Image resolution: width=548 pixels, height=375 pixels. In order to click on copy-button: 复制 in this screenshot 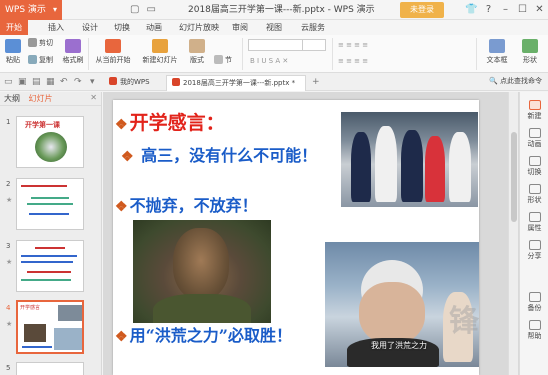, I will do `click(40, 60)`.